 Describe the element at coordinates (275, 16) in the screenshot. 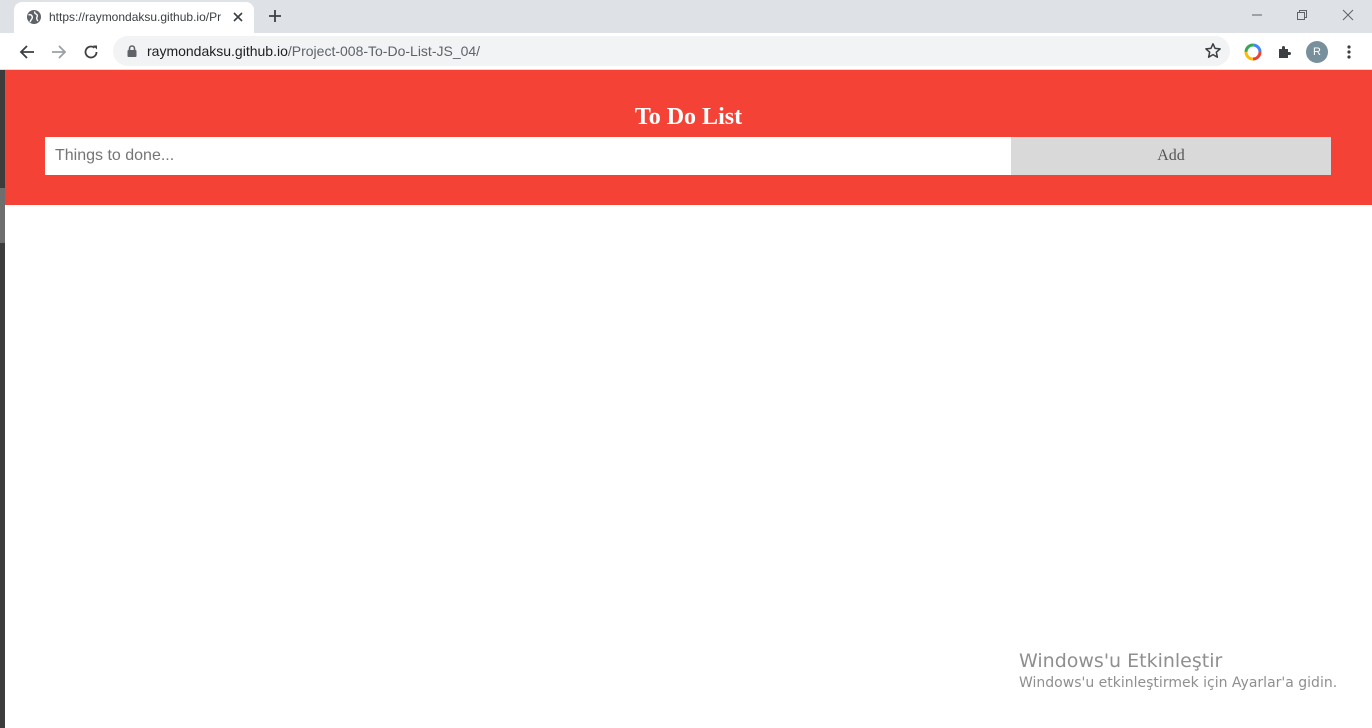

I see `new-tab-plus-icon` at that location.